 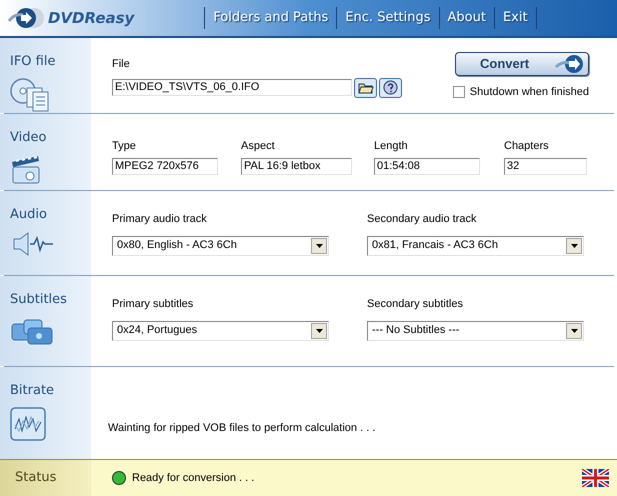 What do you see at coordinates (387, 18) in the screenshot?
I see `menu-item: Enc. Settings` at bounding box center [387, 18].